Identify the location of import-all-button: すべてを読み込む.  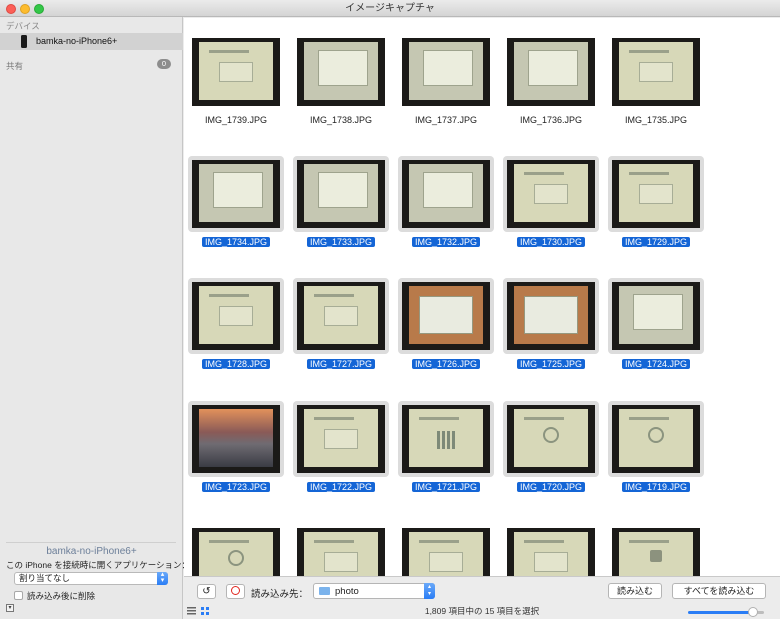
(719, 591).